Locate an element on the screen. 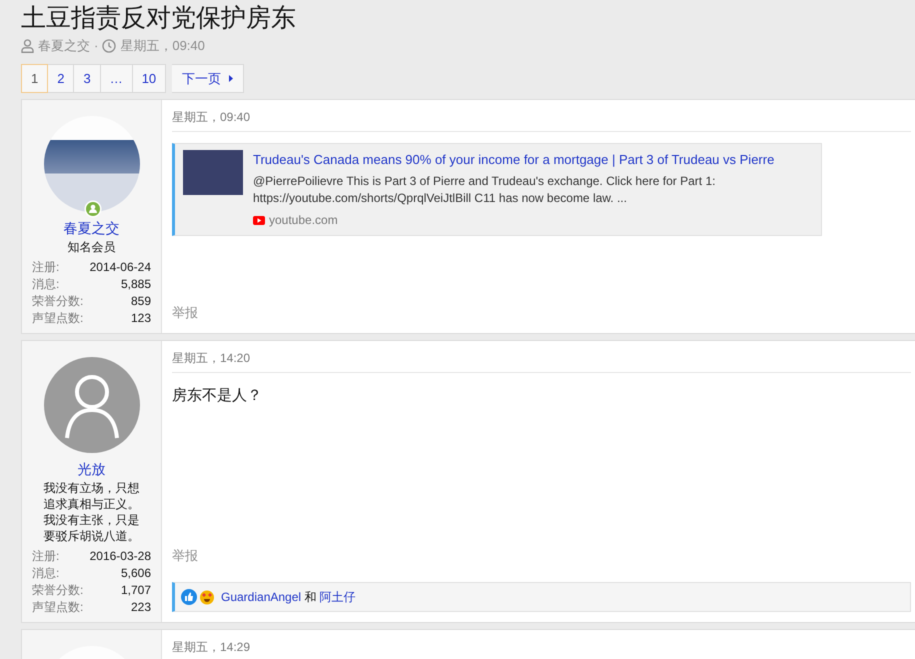  stat-value: 1,707 is located at coordinates (135, 590).